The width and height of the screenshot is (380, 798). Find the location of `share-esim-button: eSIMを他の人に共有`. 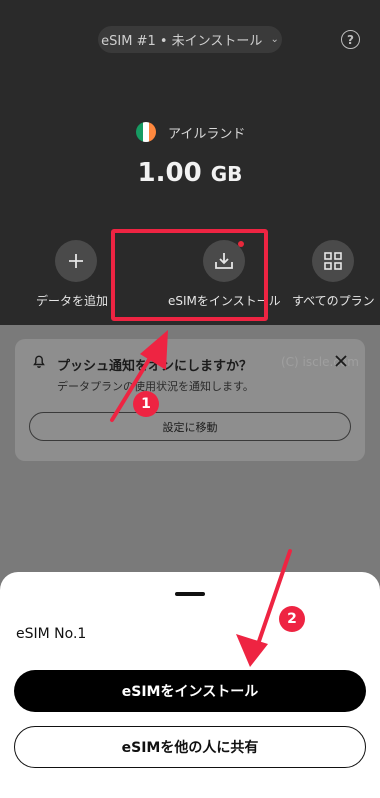

share-esim-button: eSIMを他の人に共有 is located at coordinates (190, 747).